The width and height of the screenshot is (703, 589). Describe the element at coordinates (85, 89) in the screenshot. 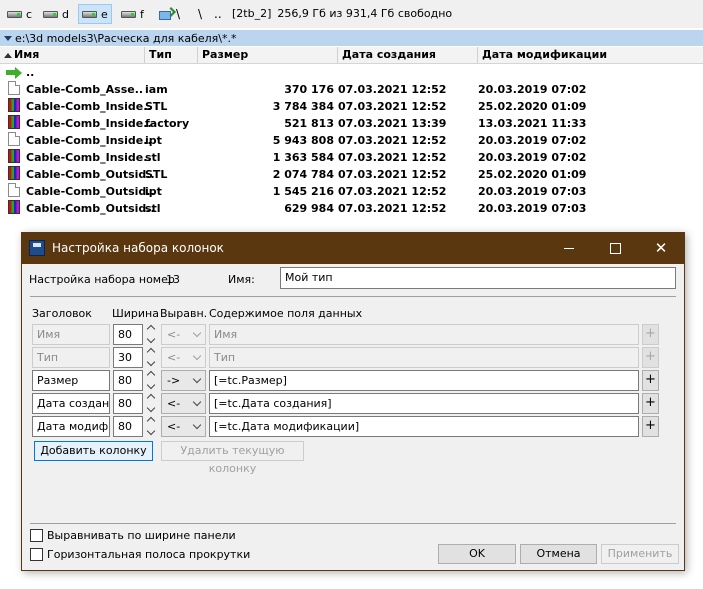

I see `file-name: Cable-Comb_Asse..` at that location.